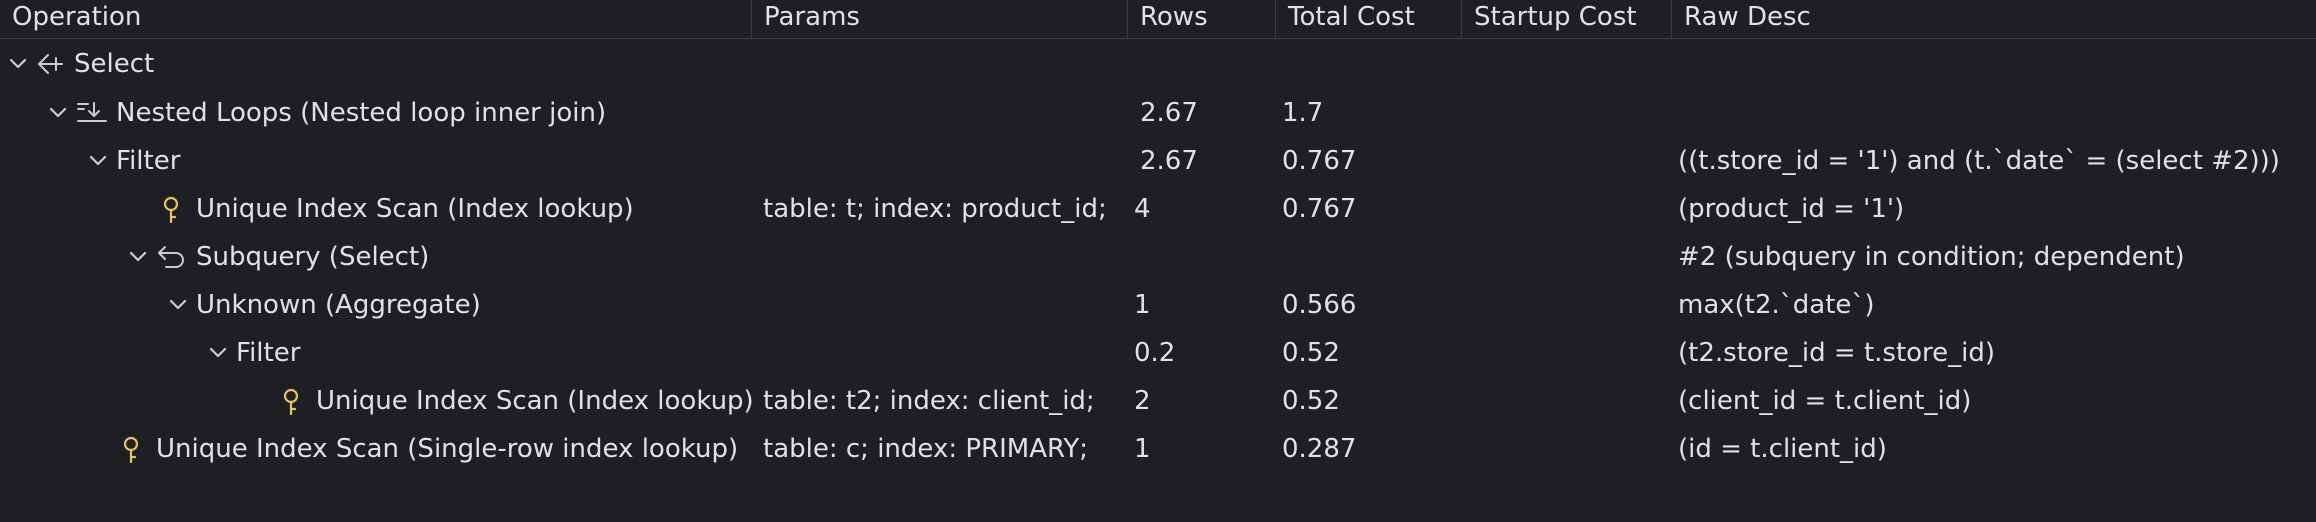 The width and height of the screenshot is (2316, 522). Describe the element at coordinates (1931, 257) in the screenshot. I see `raw-desc-value: #2 (subquery in condition; dependent)` at that location.